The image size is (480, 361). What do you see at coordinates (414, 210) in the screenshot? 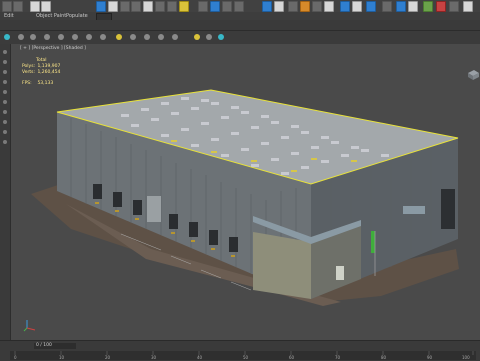
I see `right-windows` at bounding box center [414, 210].